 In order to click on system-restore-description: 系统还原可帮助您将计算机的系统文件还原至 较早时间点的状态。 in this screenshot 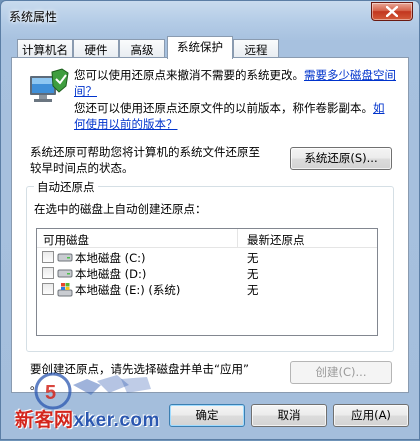, I will do `click(145, 160)`.